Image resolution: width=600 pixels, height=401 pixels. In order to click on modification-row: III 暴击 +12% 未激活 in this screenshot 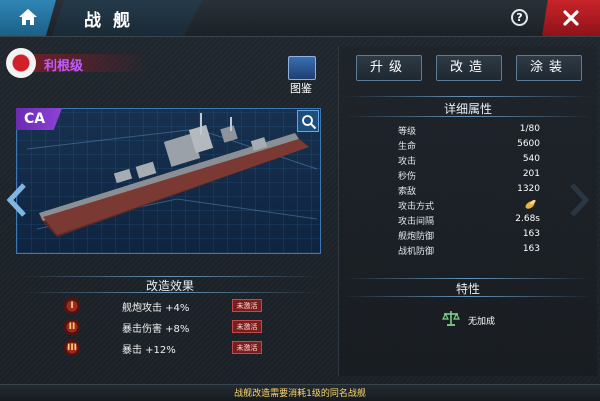, I will do `click(169, 349)`.